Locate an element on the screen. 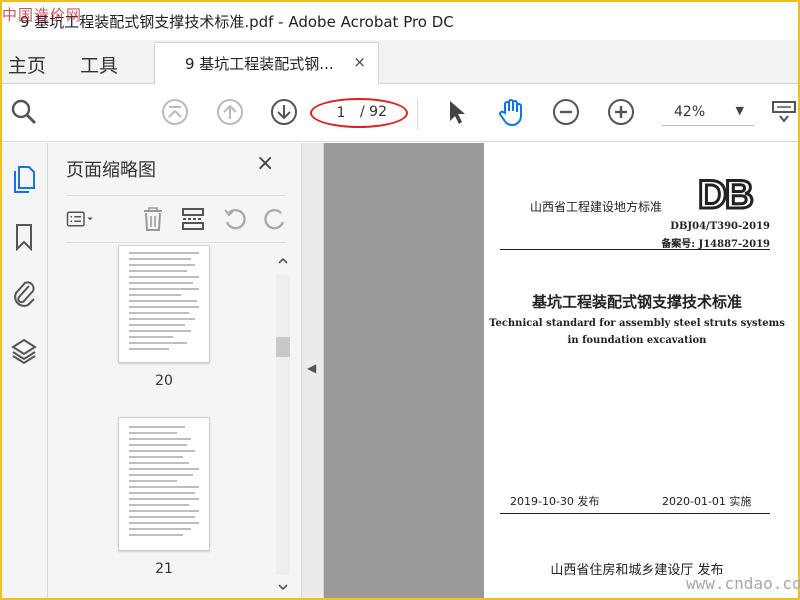 The image size is (800, 600). zoom-in-icon is located at coordinates (621, 112).